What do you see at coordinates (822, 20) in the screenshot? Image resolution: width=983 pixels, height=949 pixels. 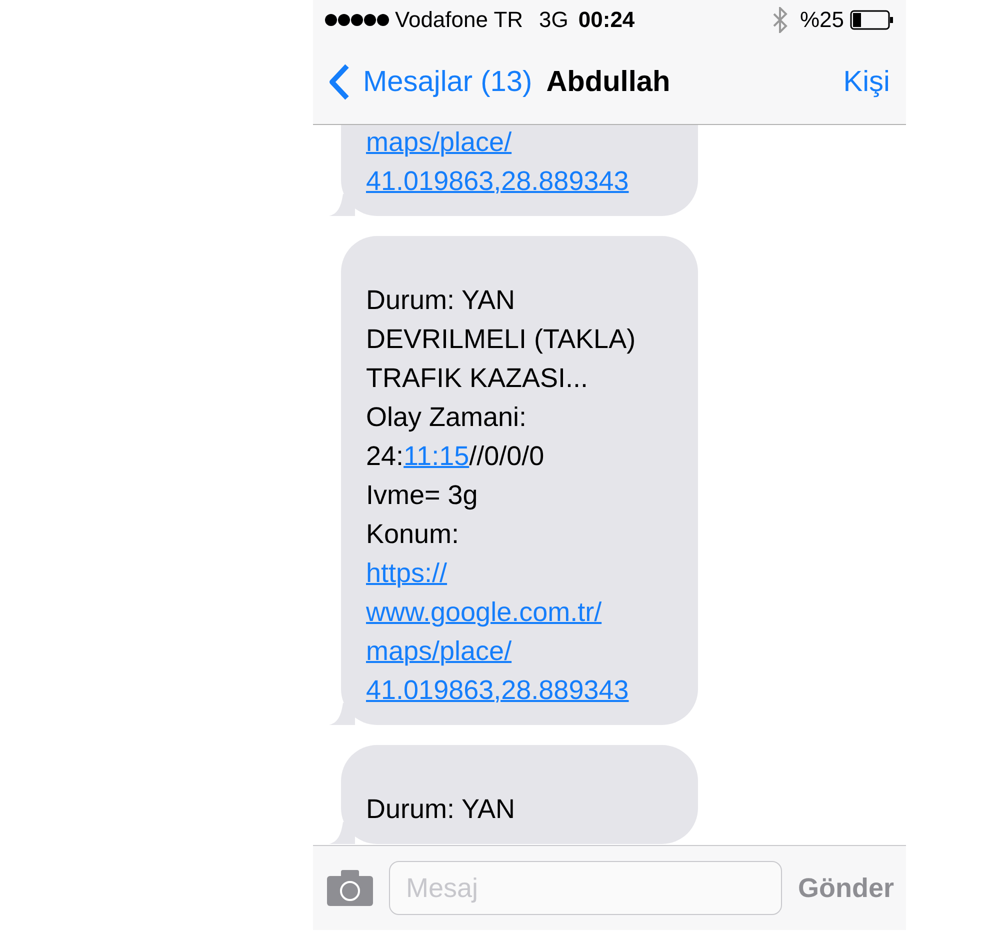 I see `battery-percent: %25` at bounding box center [822, 20].